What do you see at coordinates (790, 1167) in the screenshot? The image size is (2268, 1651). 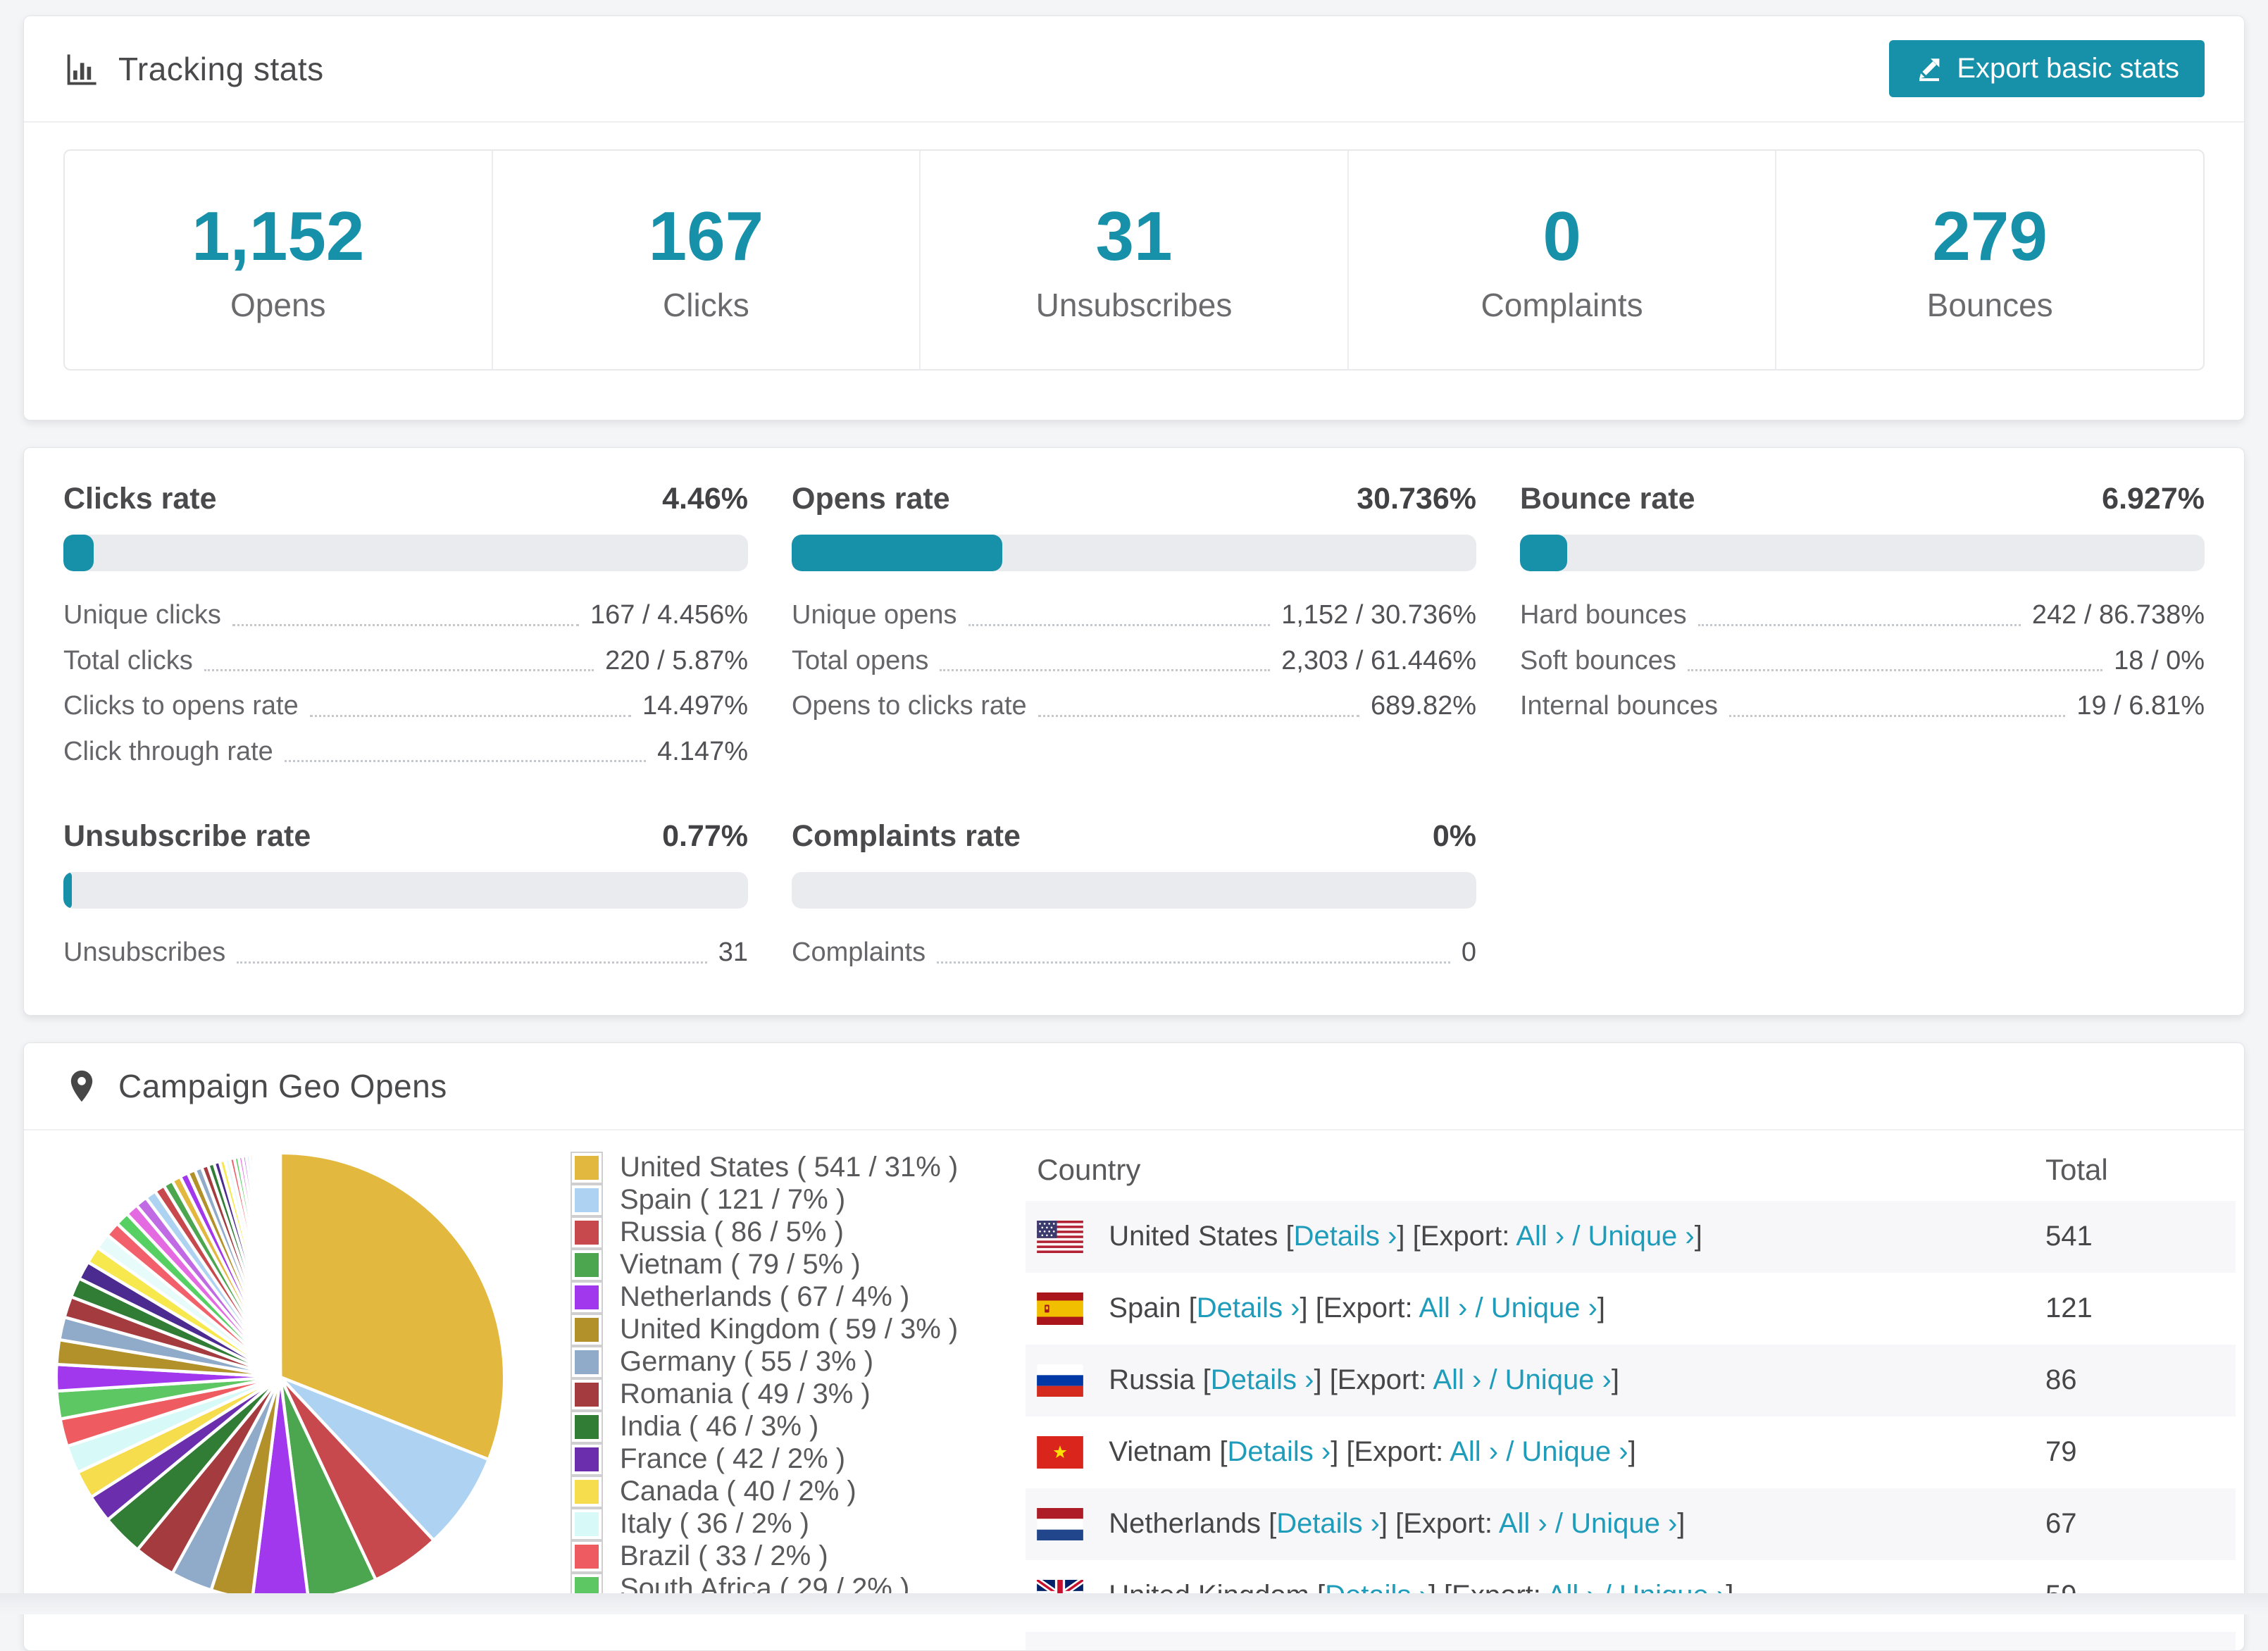 I see `legend-label: United States ( 541 / 31% )` at bounding box center [790, 1167].